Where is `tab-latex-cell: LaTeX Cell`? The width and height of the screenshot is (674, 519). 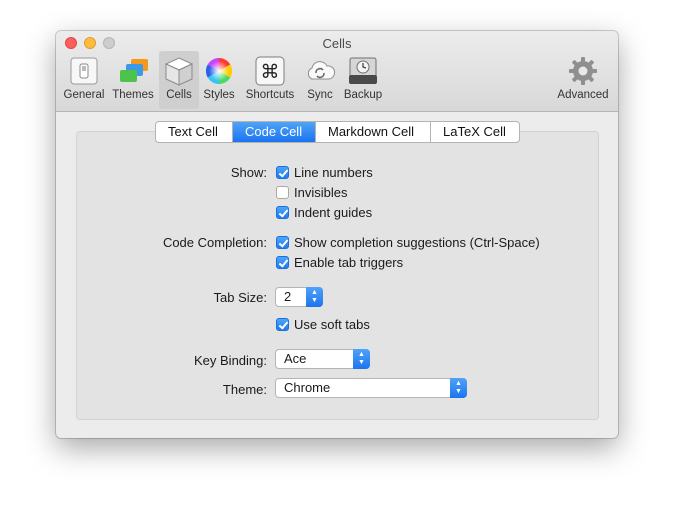 tab-latex-cell: LaTeX Cell is located at coordinates (475, 132).